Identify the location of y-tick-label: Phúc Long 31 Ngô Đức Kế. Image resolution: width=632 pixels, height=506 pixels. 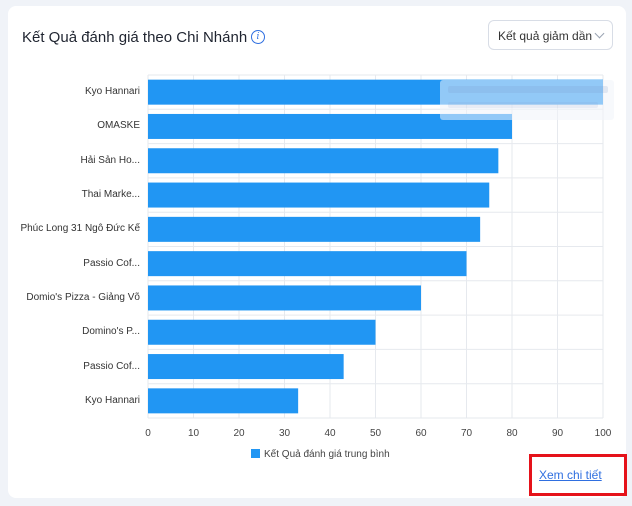
(80, 229).